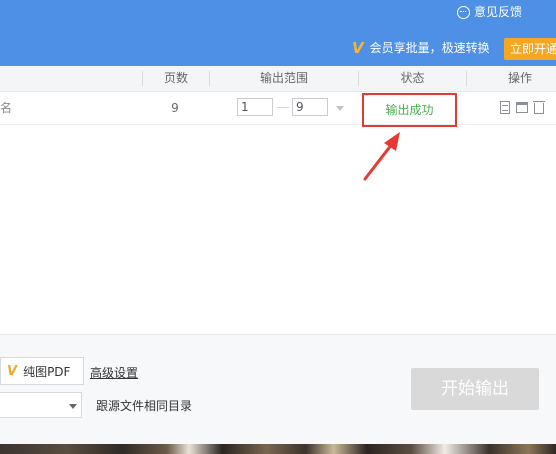 This screenshot has width=556, height=454. I want to click on vip-promo: V 会员享批量，极速转换, so click(421, 48).